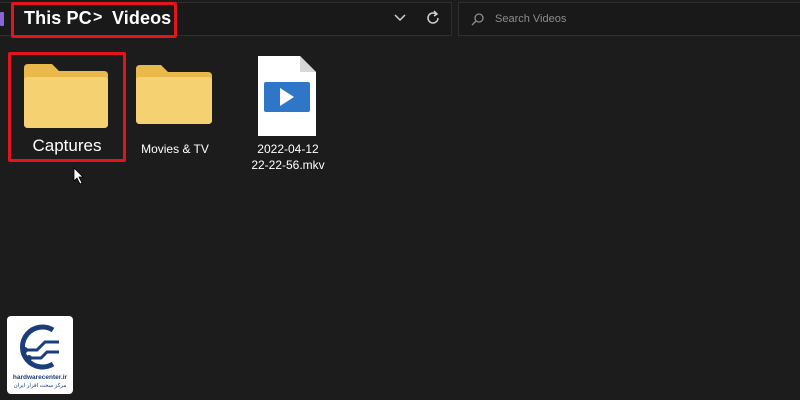 Image resolution: width=800 pixels, height=400 pixels. Describe the element at coordinates (2, 19) in the screenshot. I see `nav-accent-icon` at that location.